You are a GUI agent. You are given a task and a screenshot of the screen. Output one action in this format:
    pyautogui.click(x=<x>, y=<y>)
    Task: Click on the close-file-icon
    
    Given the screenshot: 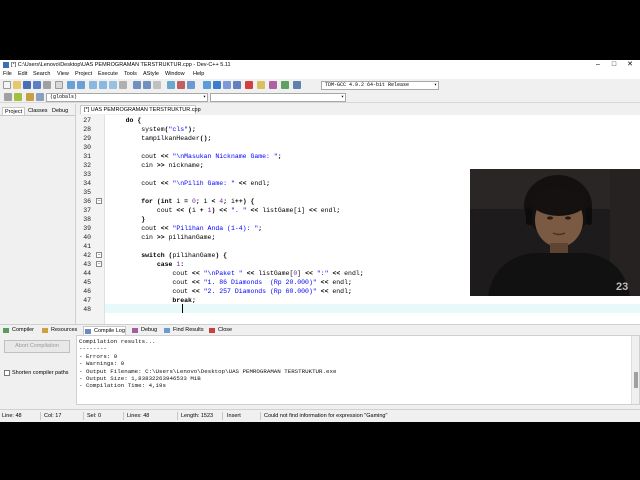 What is the action you would take?
    pyautogui.click(x=47, y=85)
    